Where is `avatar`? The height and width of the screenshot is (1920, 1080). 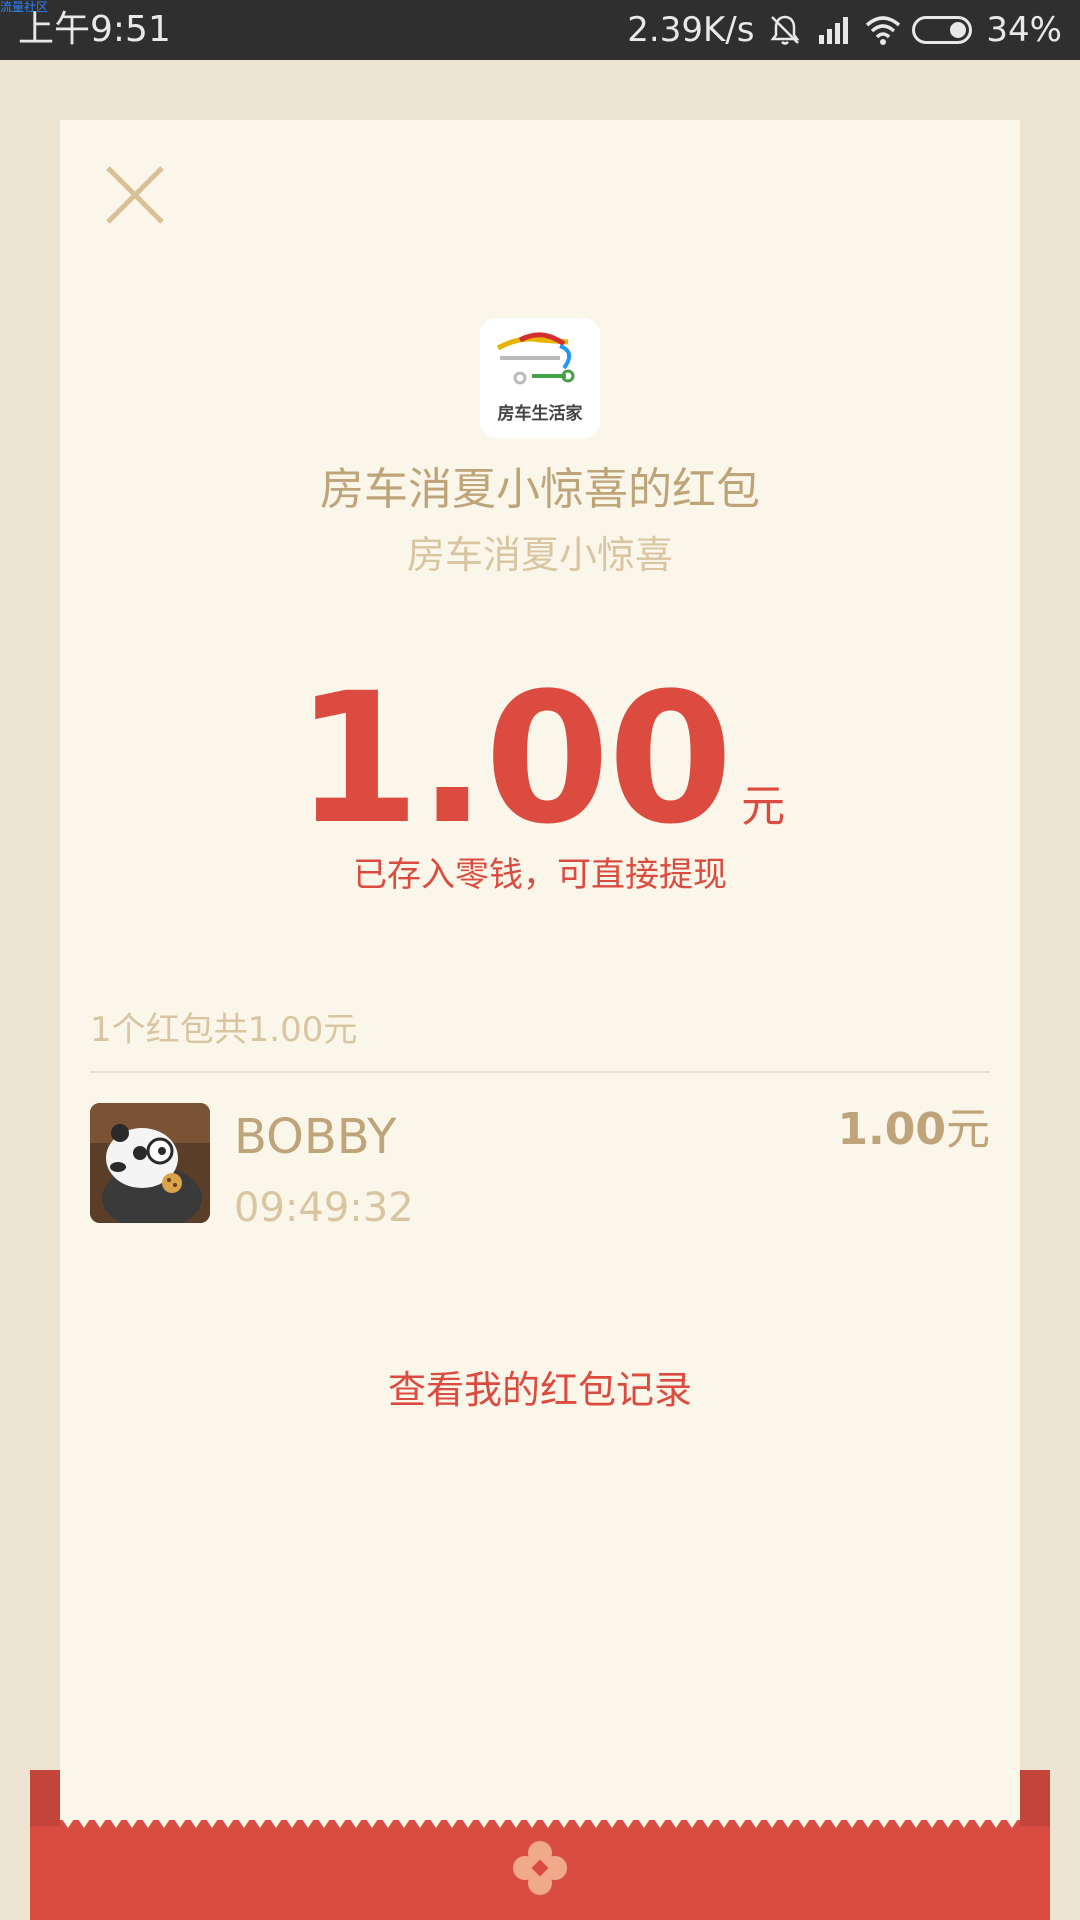 avatar is located at coordinates (150, 1163).